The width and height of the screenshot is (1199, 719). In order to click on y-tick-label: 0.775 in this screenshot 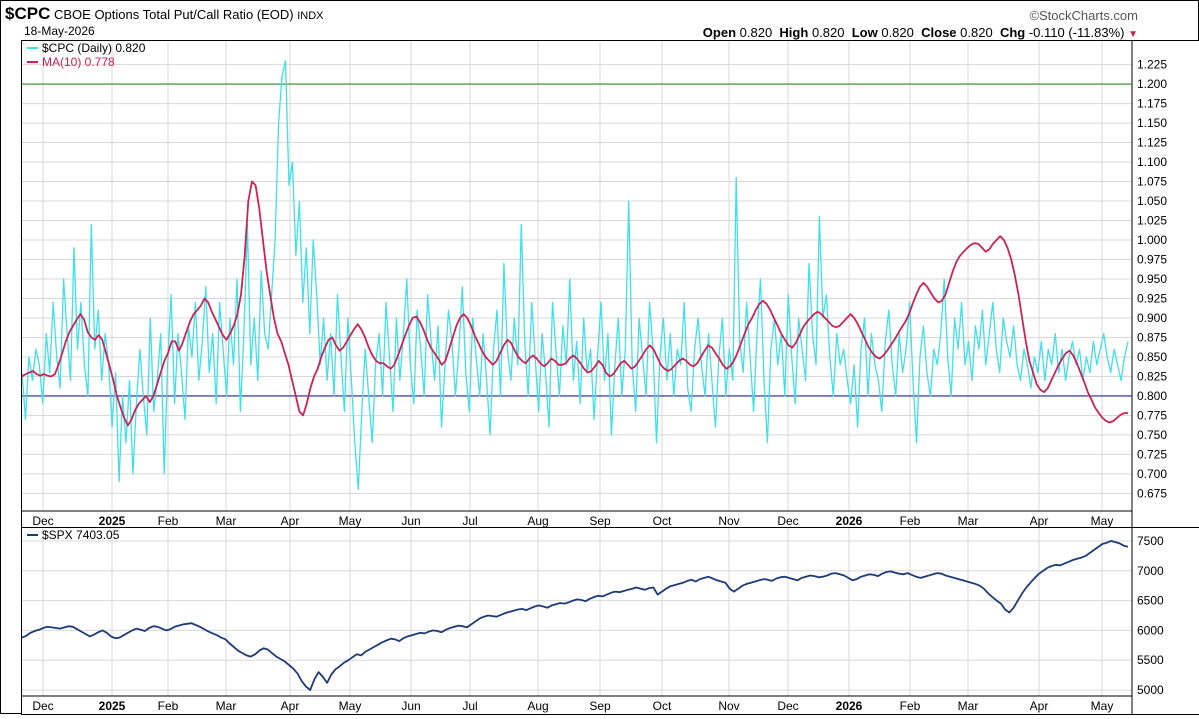, I will do `click(1152, 415)`.